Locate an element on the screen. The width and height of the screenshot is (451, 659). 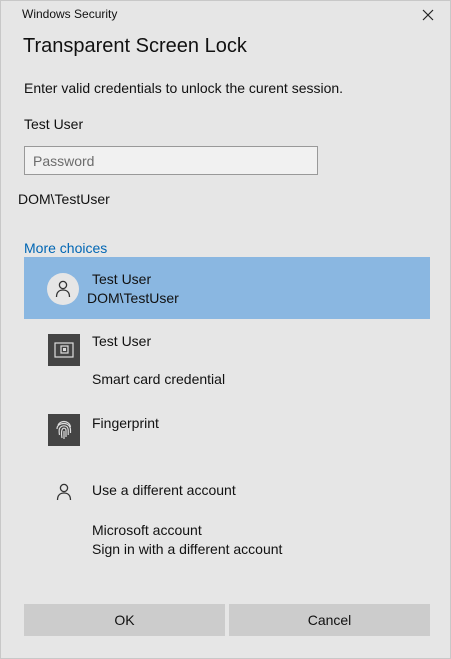
person-icon is located at coordinates (64, 492).